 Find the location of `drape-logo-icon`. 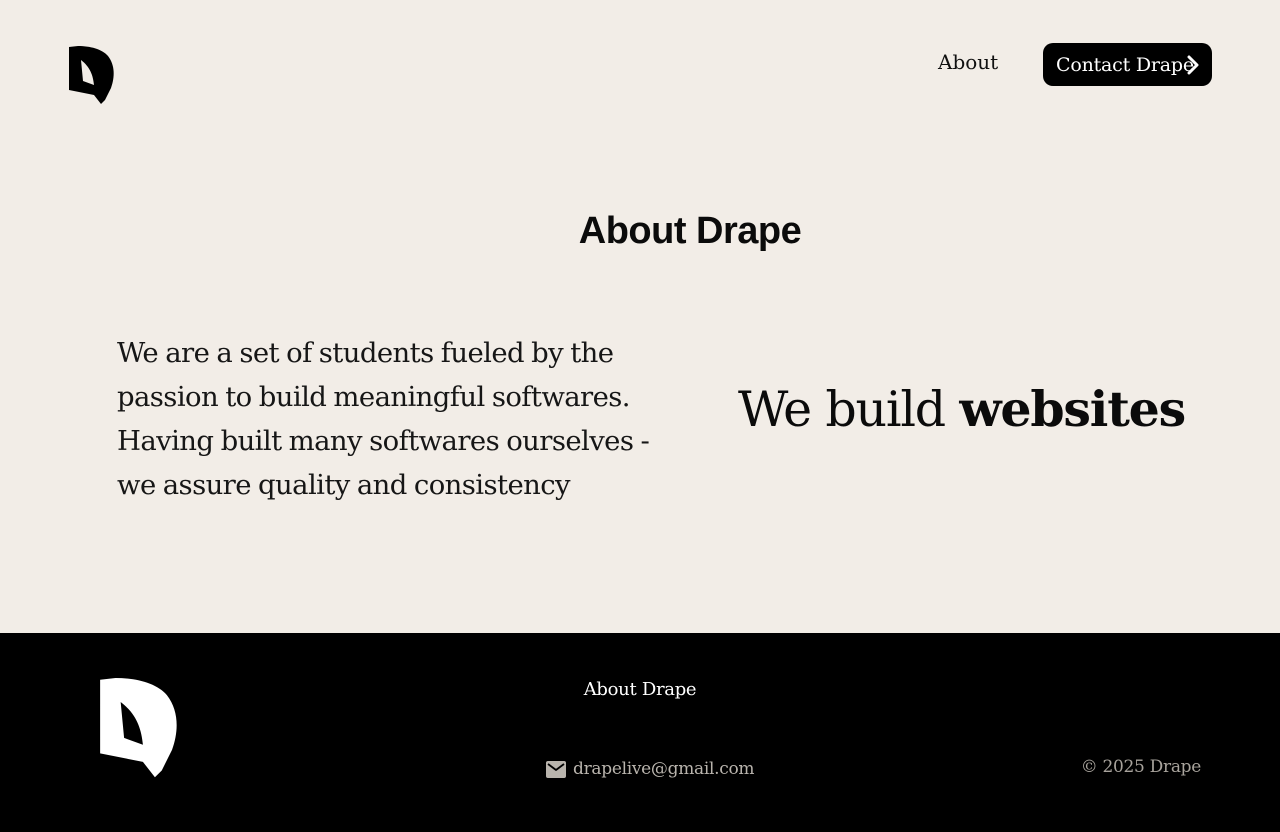

drape-logo-icon is located at coordinates (92, 75).